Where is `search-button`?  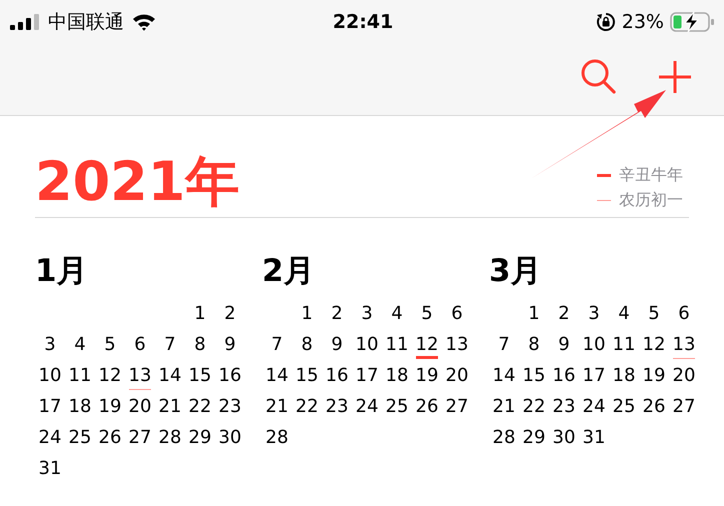
search-button is located at coordinates (599, 77).